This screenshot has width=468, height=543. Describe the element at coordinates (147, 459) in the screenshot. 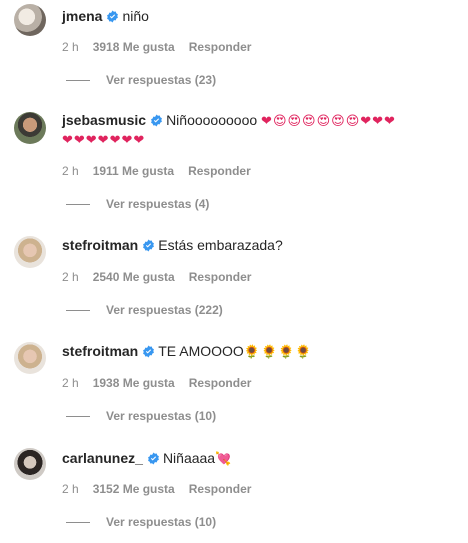

I see `comment-line: carlanunez_ Niñaaaa💘` at that location.